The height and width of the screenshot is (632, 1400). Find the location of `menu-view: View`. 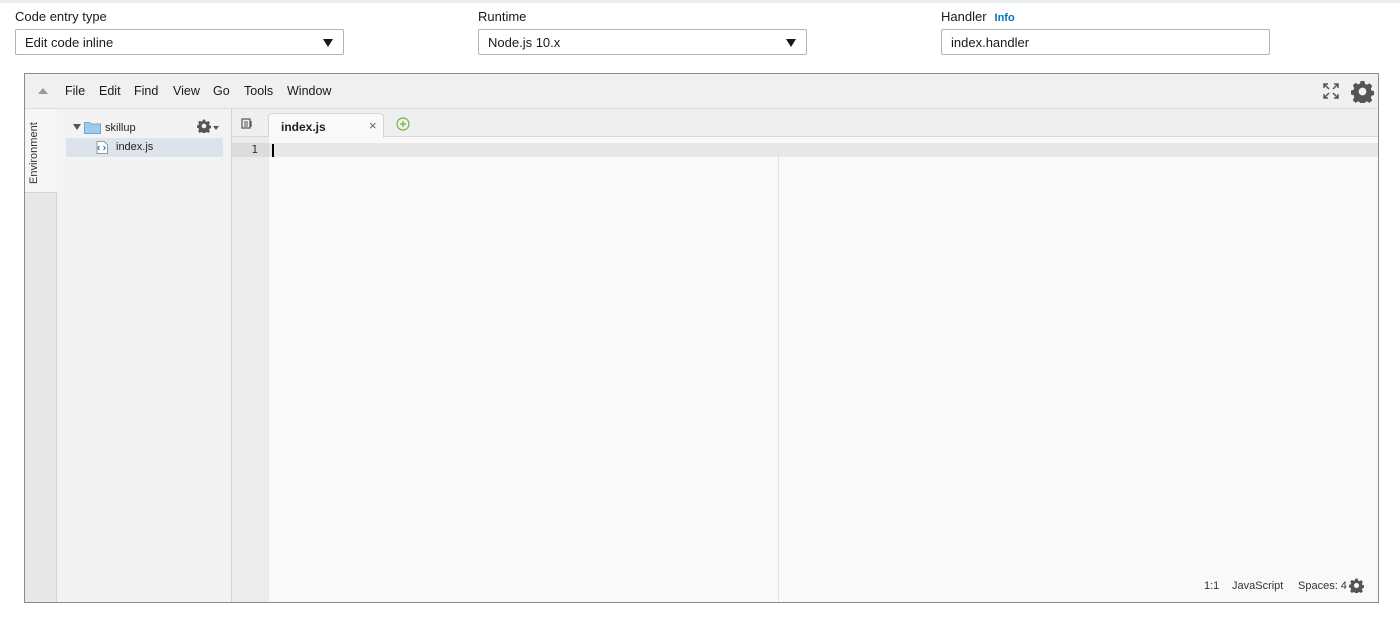

menu-view: View is located at coordinates (186, 91).